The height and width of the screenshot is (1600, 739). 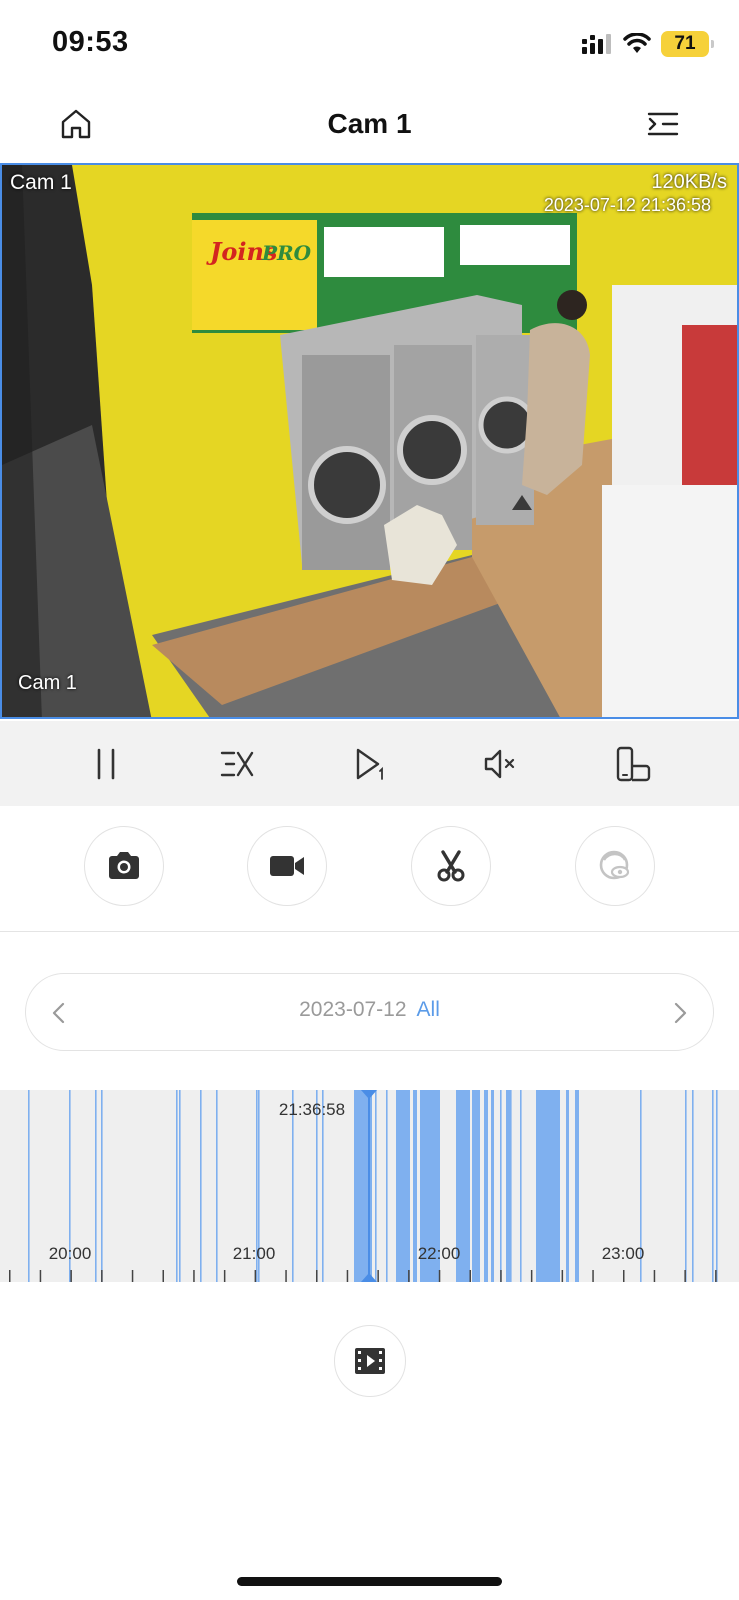 I want to click on page-title: Cam 1, so click(x=369, y=123).